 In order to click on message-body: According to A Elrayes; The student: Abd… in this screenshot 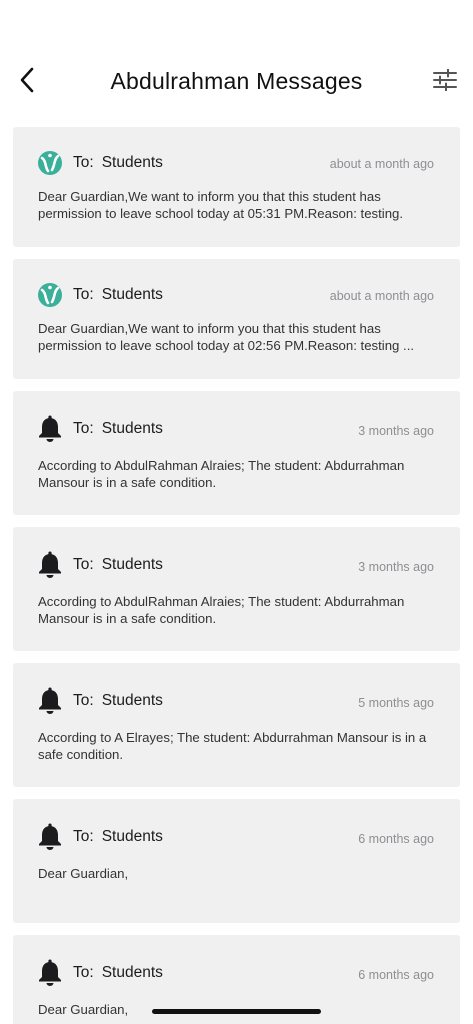, I will do `click(232, 746)`.